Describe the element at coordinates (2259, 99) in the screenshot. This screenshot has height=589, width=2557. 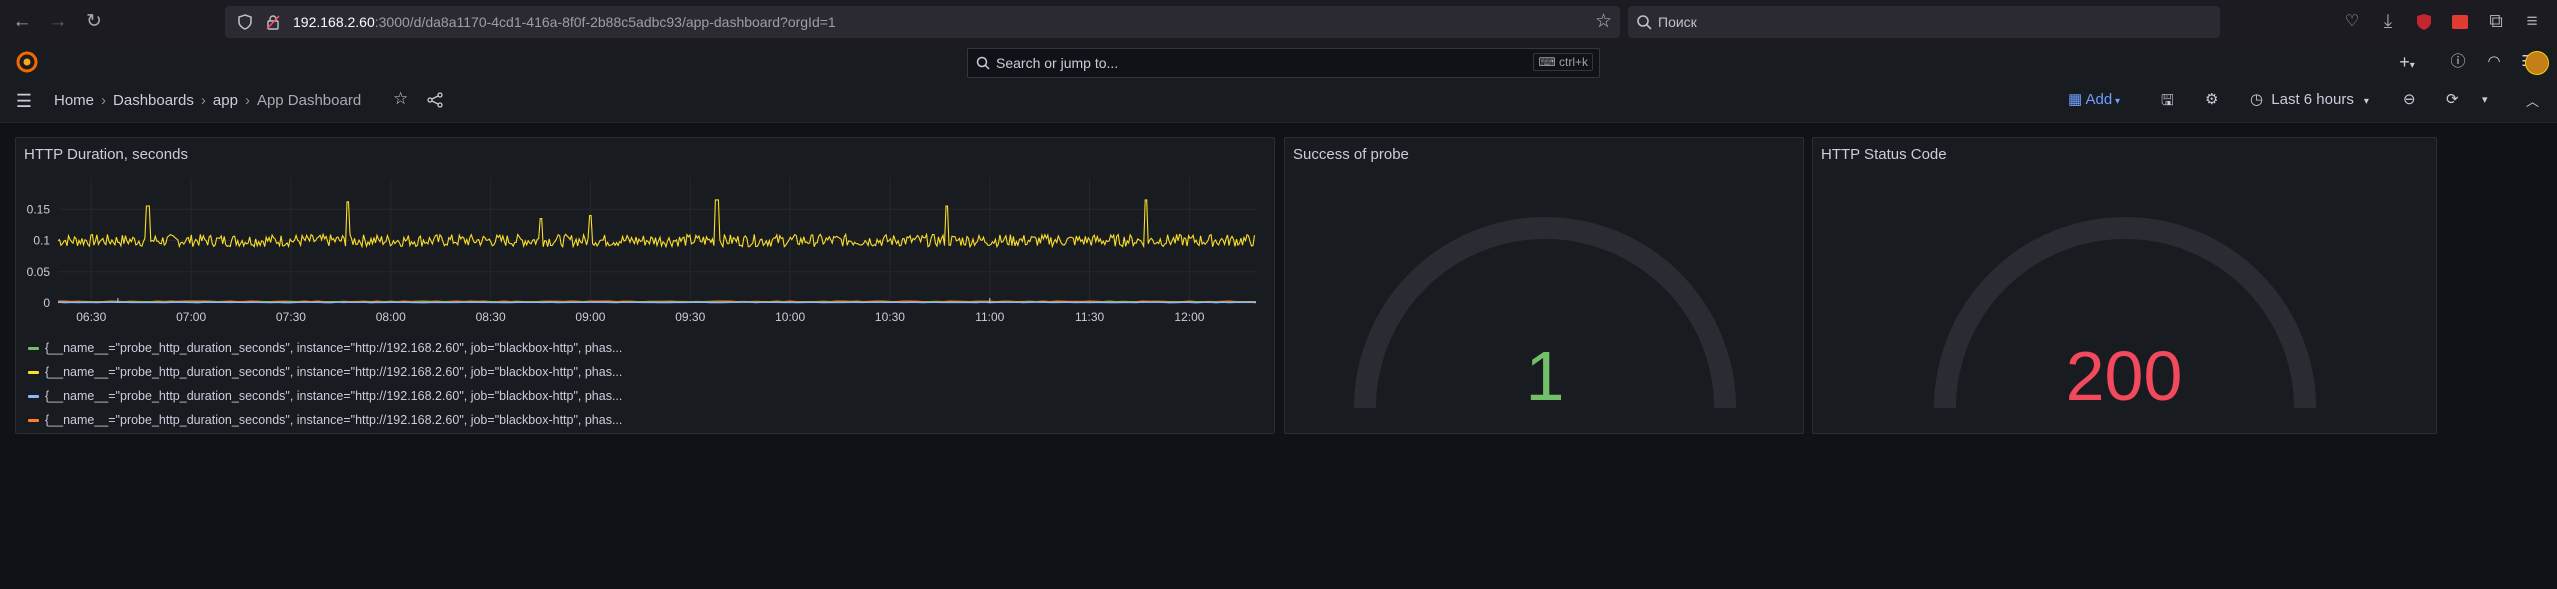
I see `clock-icon: ◷` at that location.